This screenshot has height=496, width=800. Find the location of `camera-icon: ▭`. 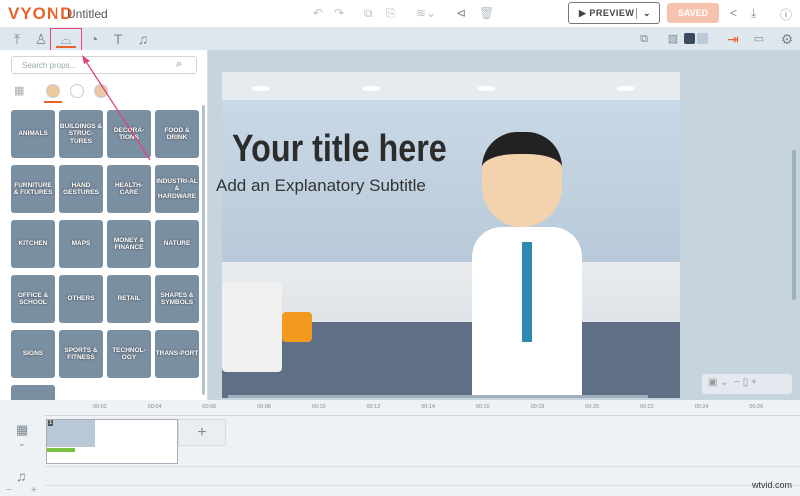

camera-icon: ▭ is located at coordinates (759, 39).